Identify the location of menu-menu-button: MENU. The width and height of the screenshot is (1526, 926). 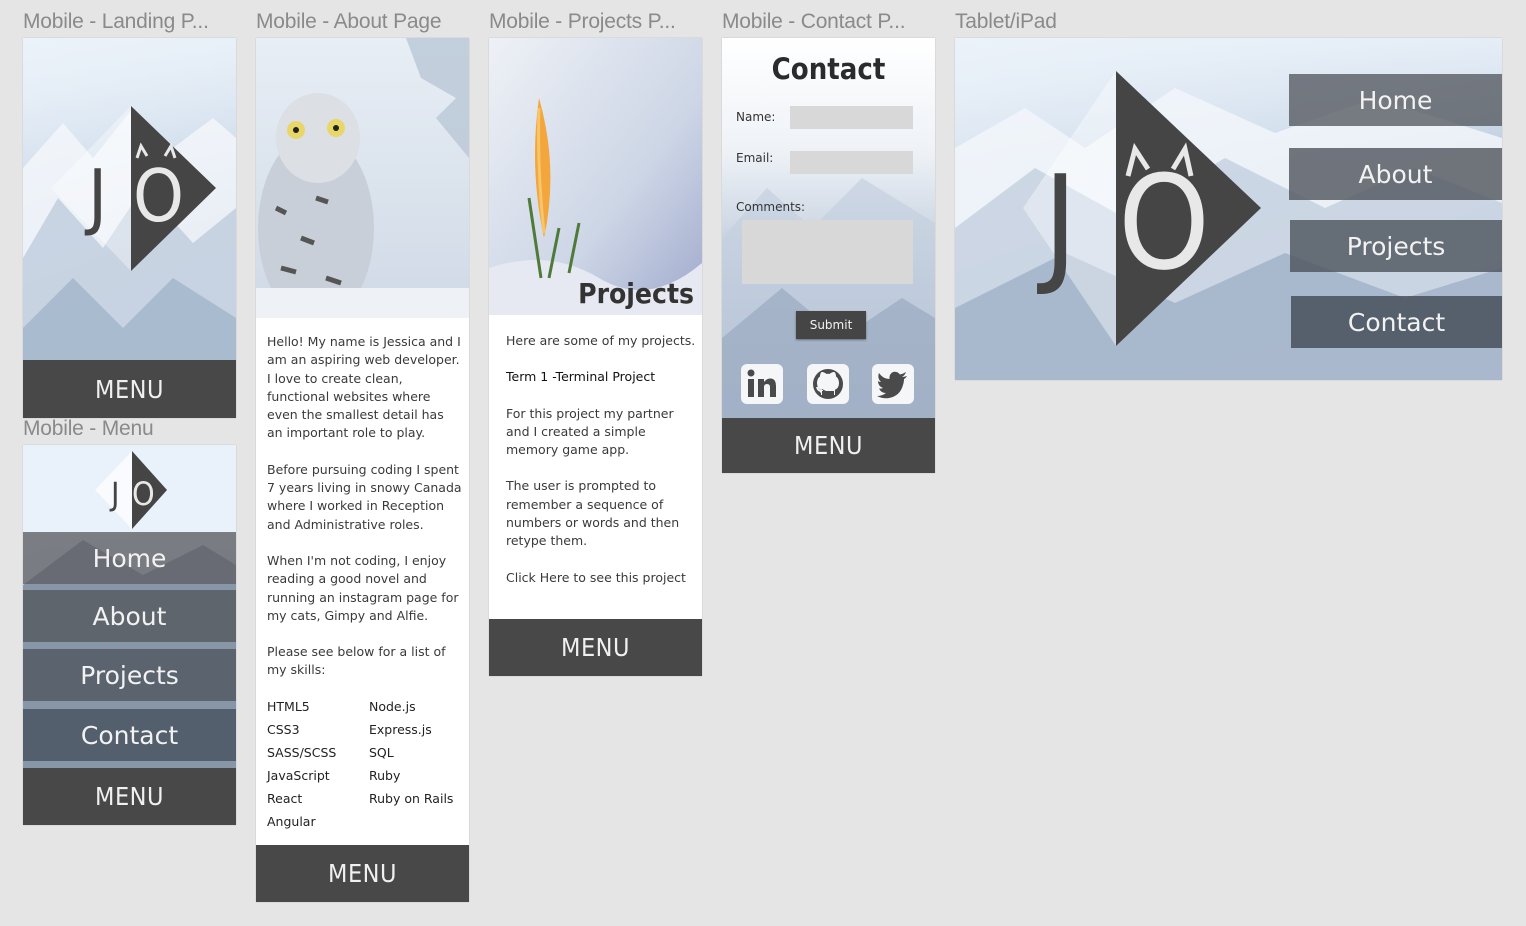
(129, 796).